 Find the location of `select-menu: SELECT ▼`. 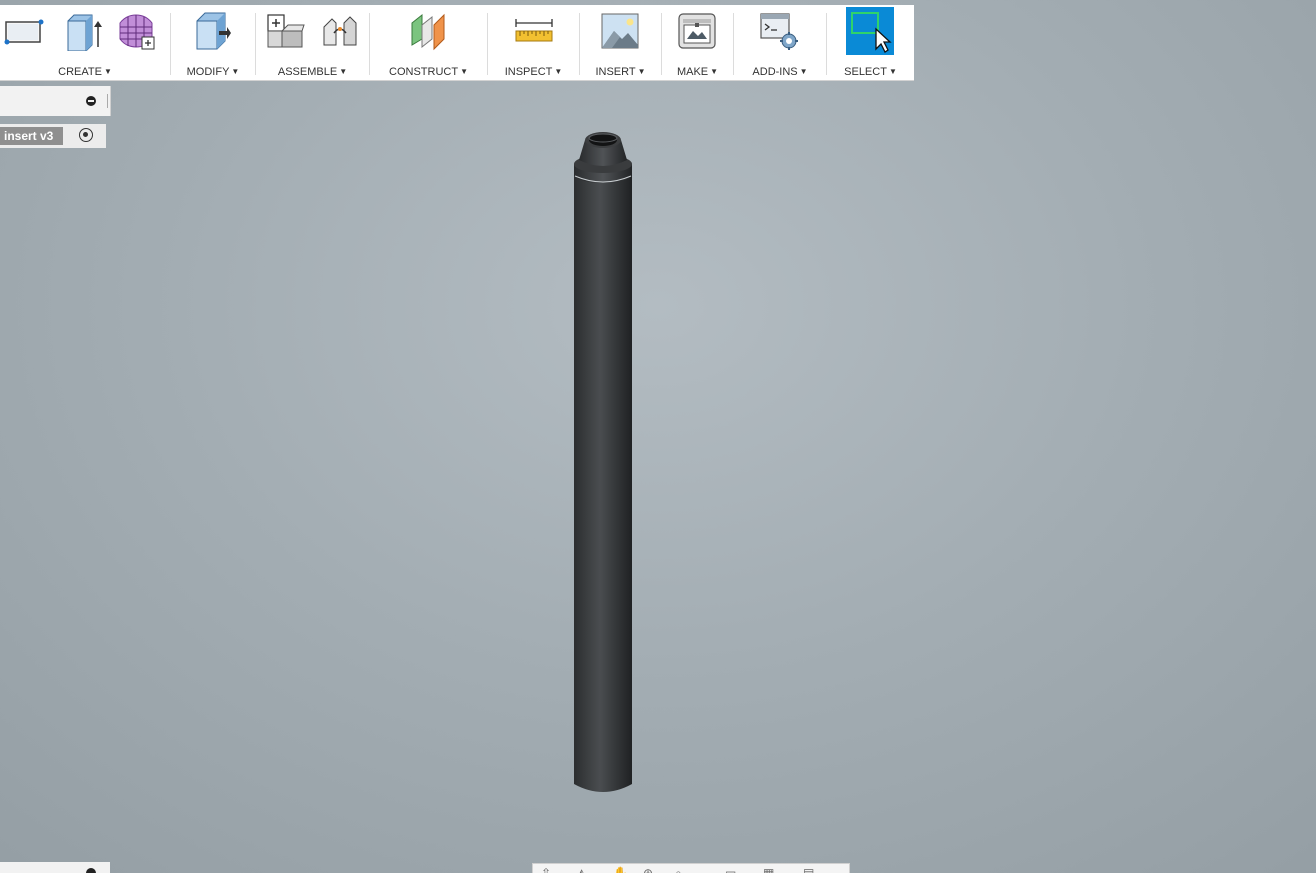

select-menu: SELECT ▼ is located at coordinates (870, 72).